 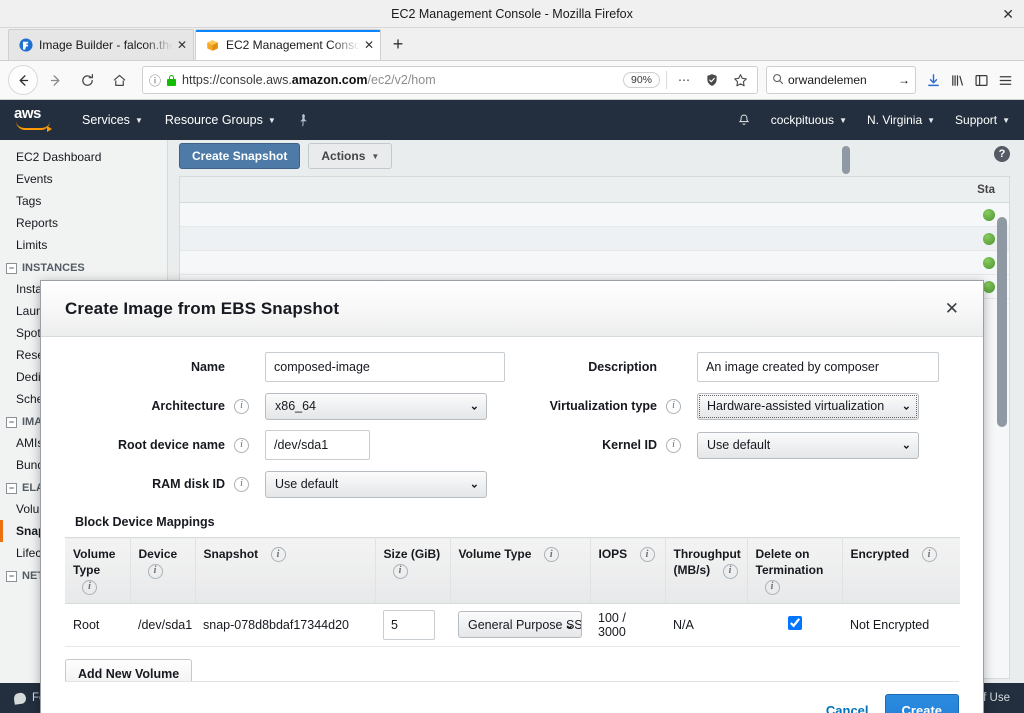 I want to click on delete-on-termination-checkbox, so click(x=794, y=623).